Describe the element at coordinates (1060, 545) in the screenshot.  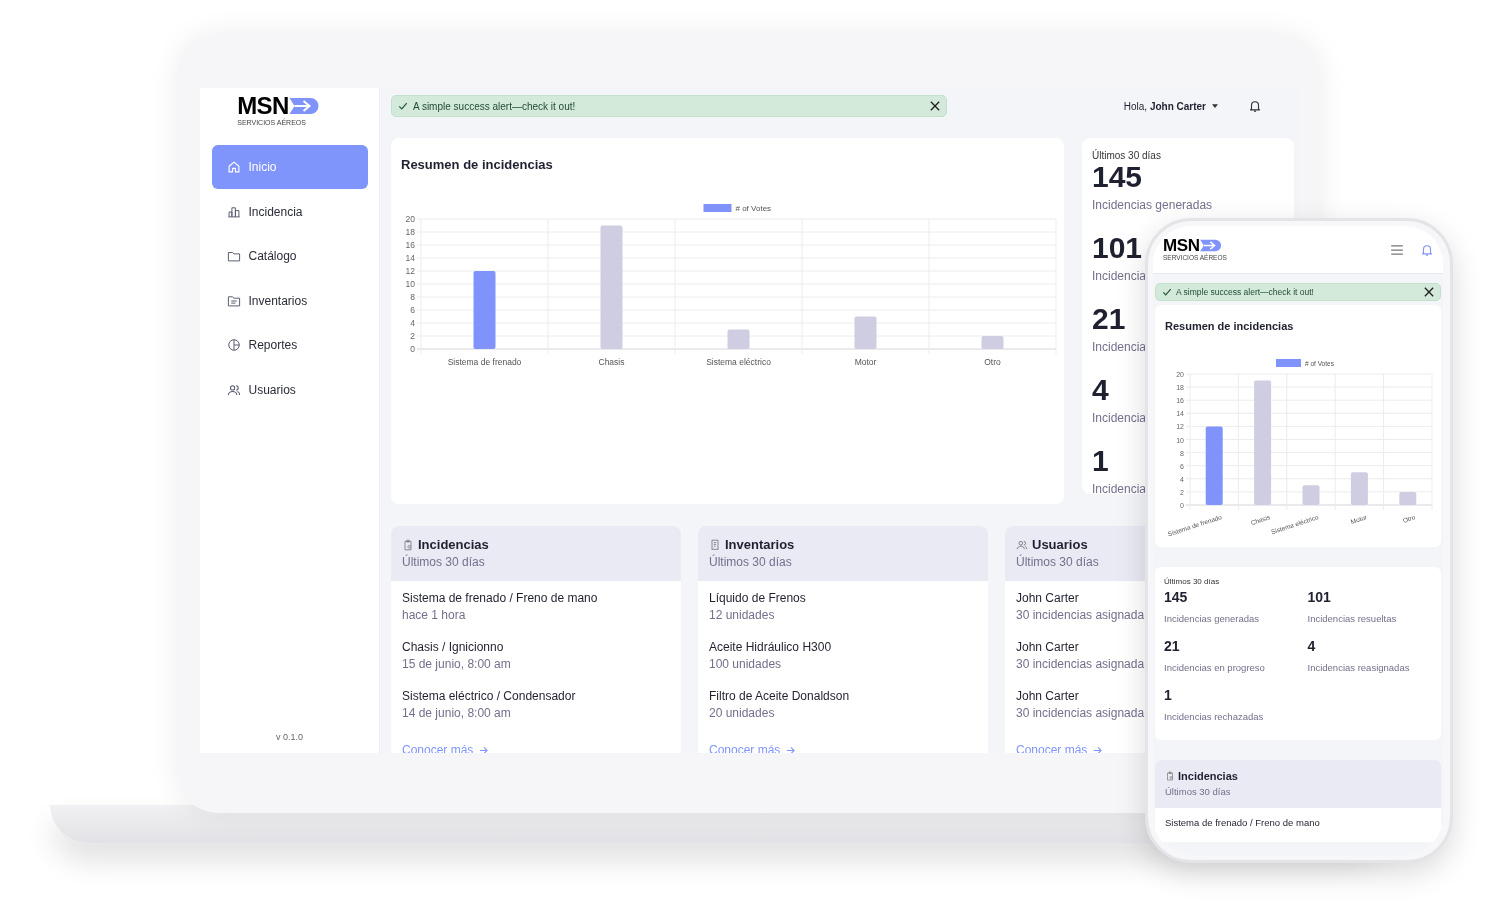
I see `card-title: Usuarios` at that location.